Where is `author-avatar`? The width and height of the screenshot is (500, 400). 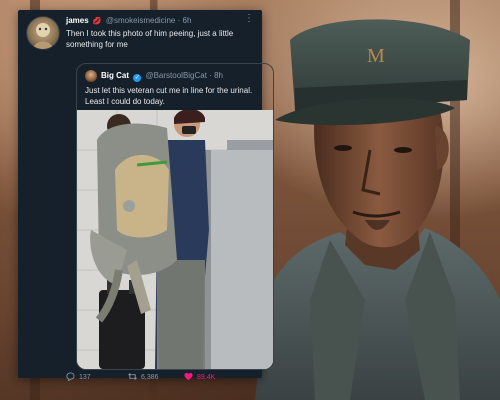
author-avatar is located at coordinates (43, 33).